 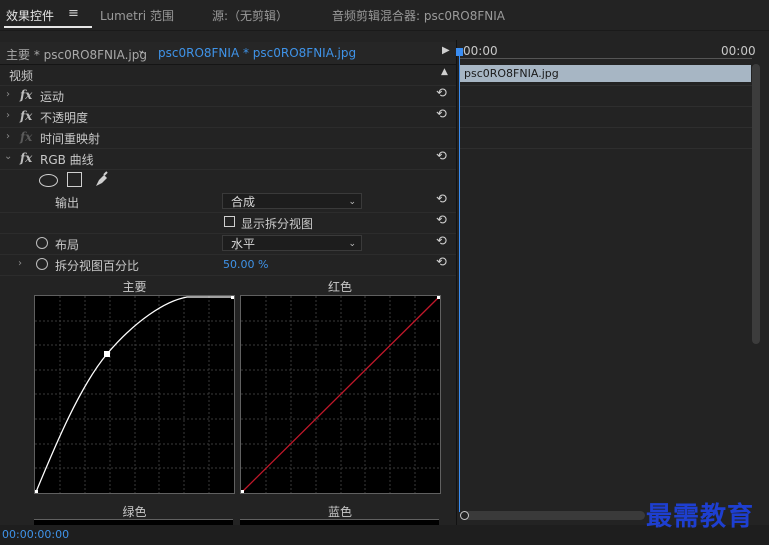 I want to click on effect-name-motion: 运动, so click(x=52, y=97).